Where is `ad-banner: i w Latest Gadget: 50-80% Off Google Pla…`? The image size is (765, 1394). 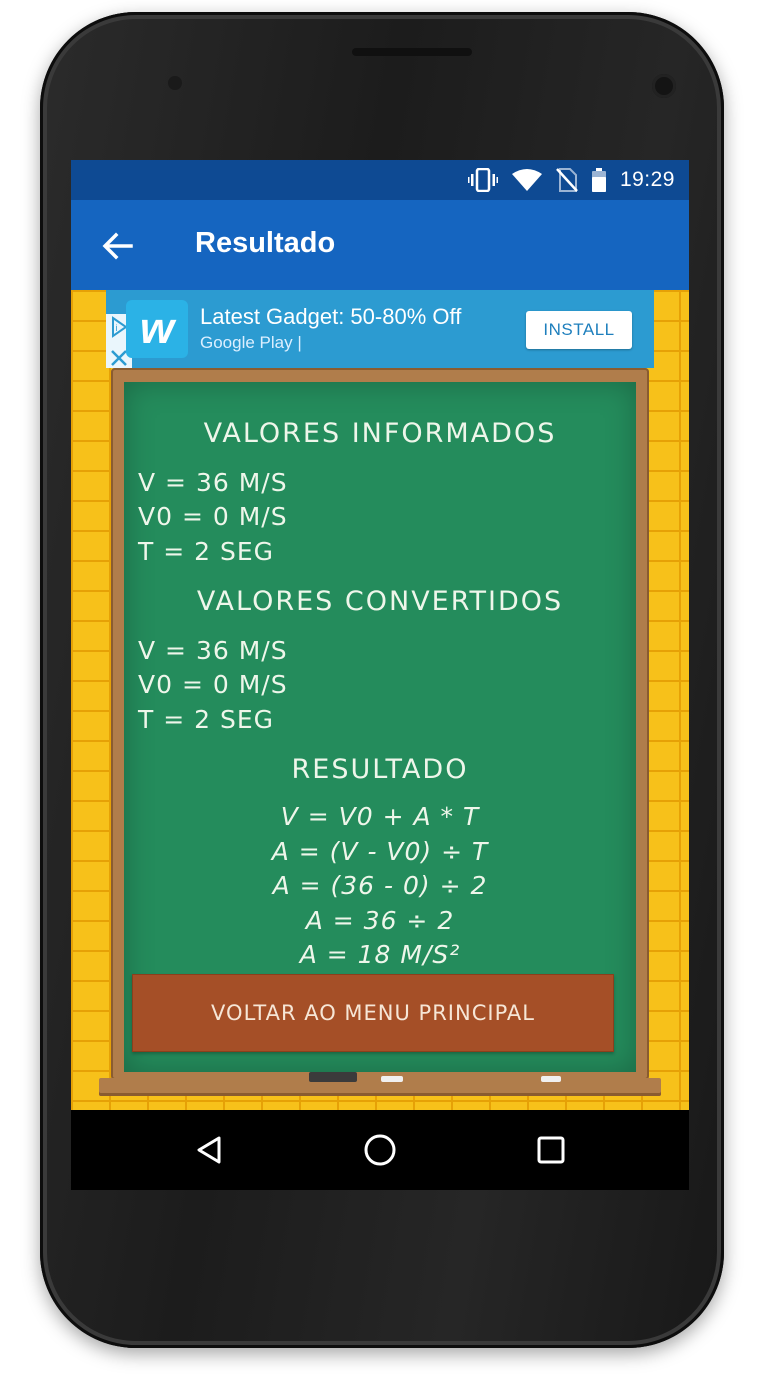
ad-banner: i w Latest Gadget: 50-80% Off Google Pla… is located at coordinates (380, 329).